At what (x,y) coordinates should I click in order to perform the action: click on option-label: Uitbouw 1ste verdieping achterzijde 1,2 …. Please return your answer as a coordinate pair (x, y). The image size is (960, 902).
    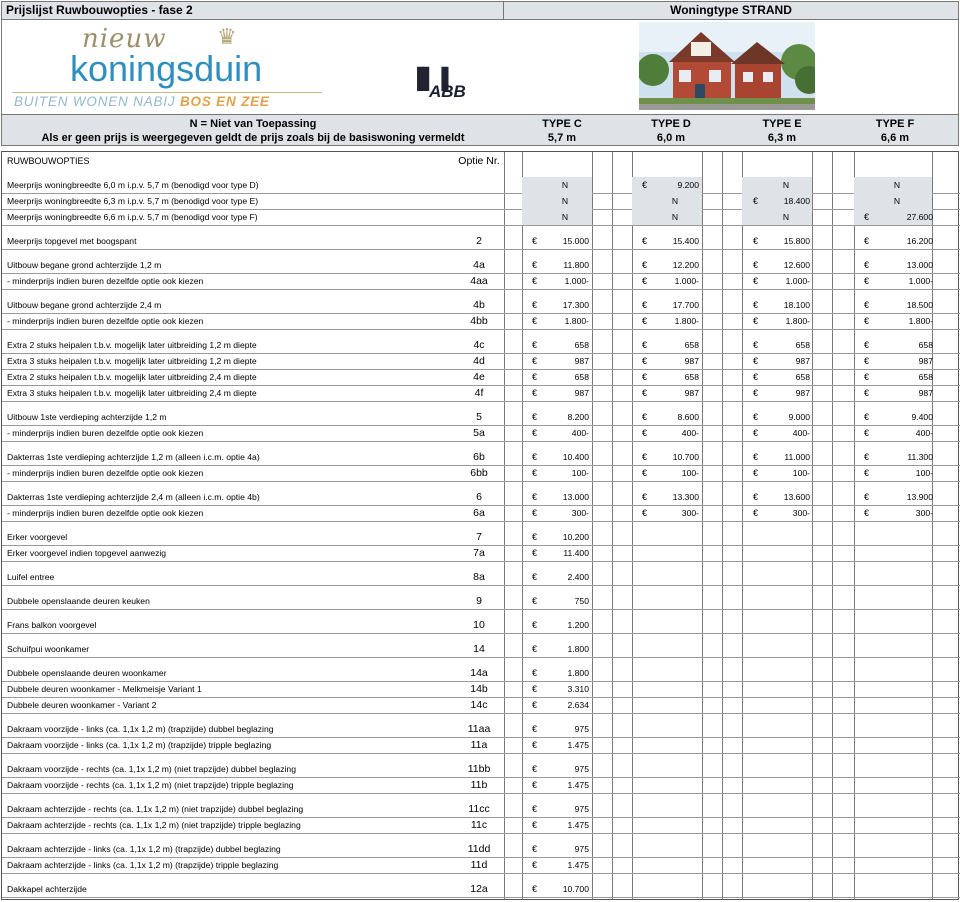
    Looking at the image, I should click on (87, 417).